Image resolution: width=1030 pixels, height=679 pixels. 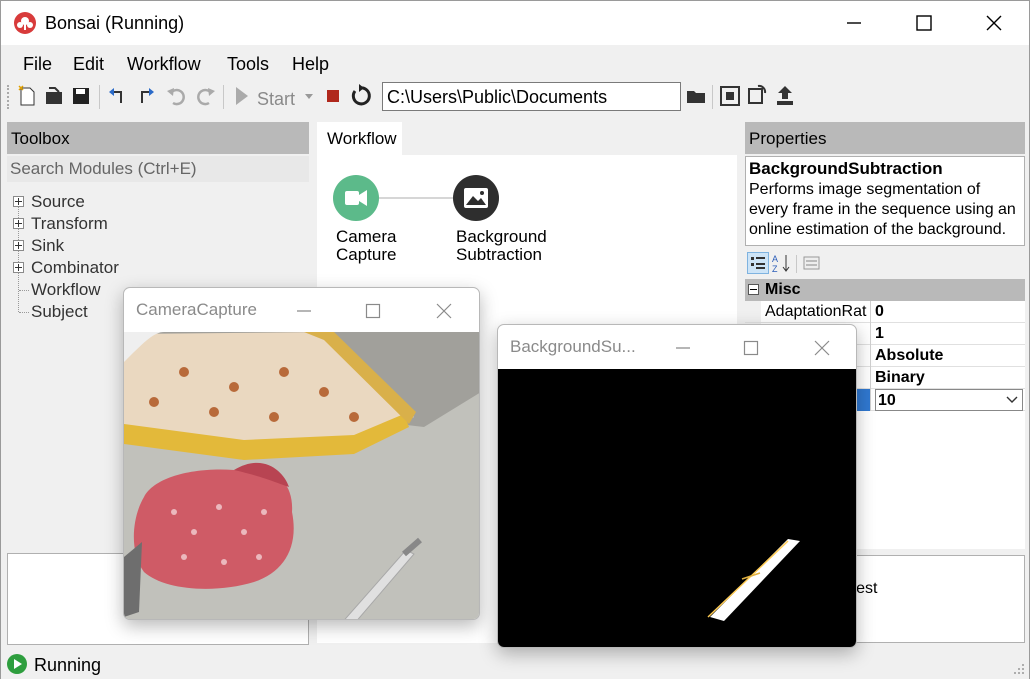 I want to click on toolbox-item-subject: Subject, so click(x=59, y=312).